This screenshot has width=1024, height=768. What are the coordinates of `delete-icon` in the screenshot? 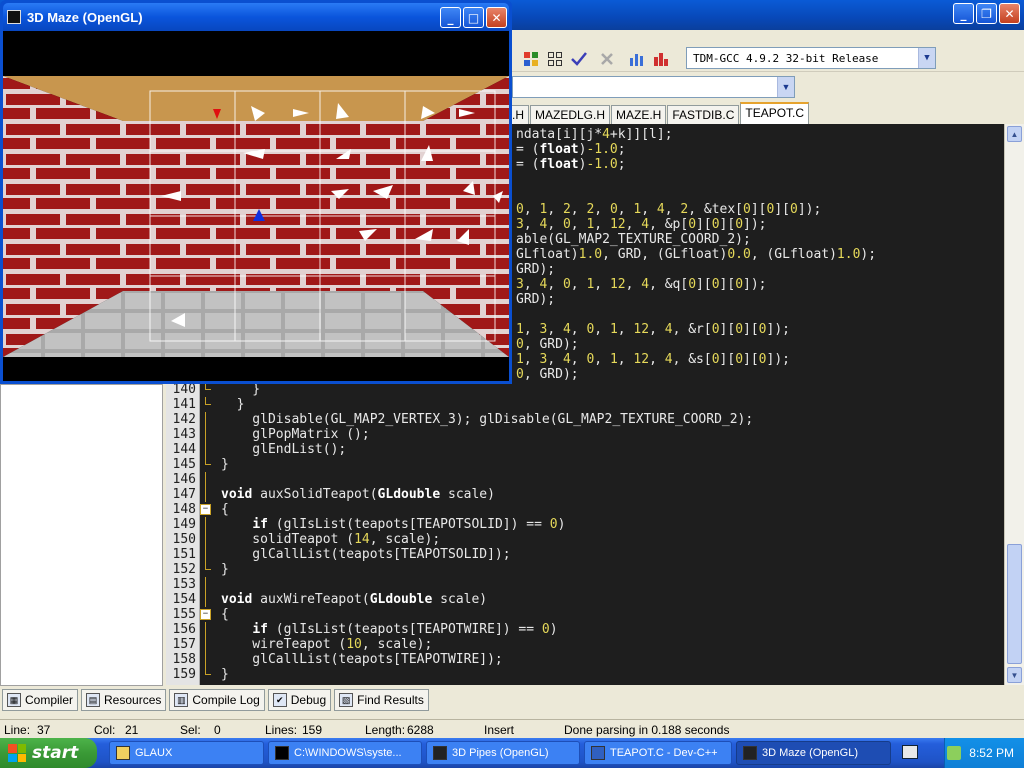 It's located at (607, 59).